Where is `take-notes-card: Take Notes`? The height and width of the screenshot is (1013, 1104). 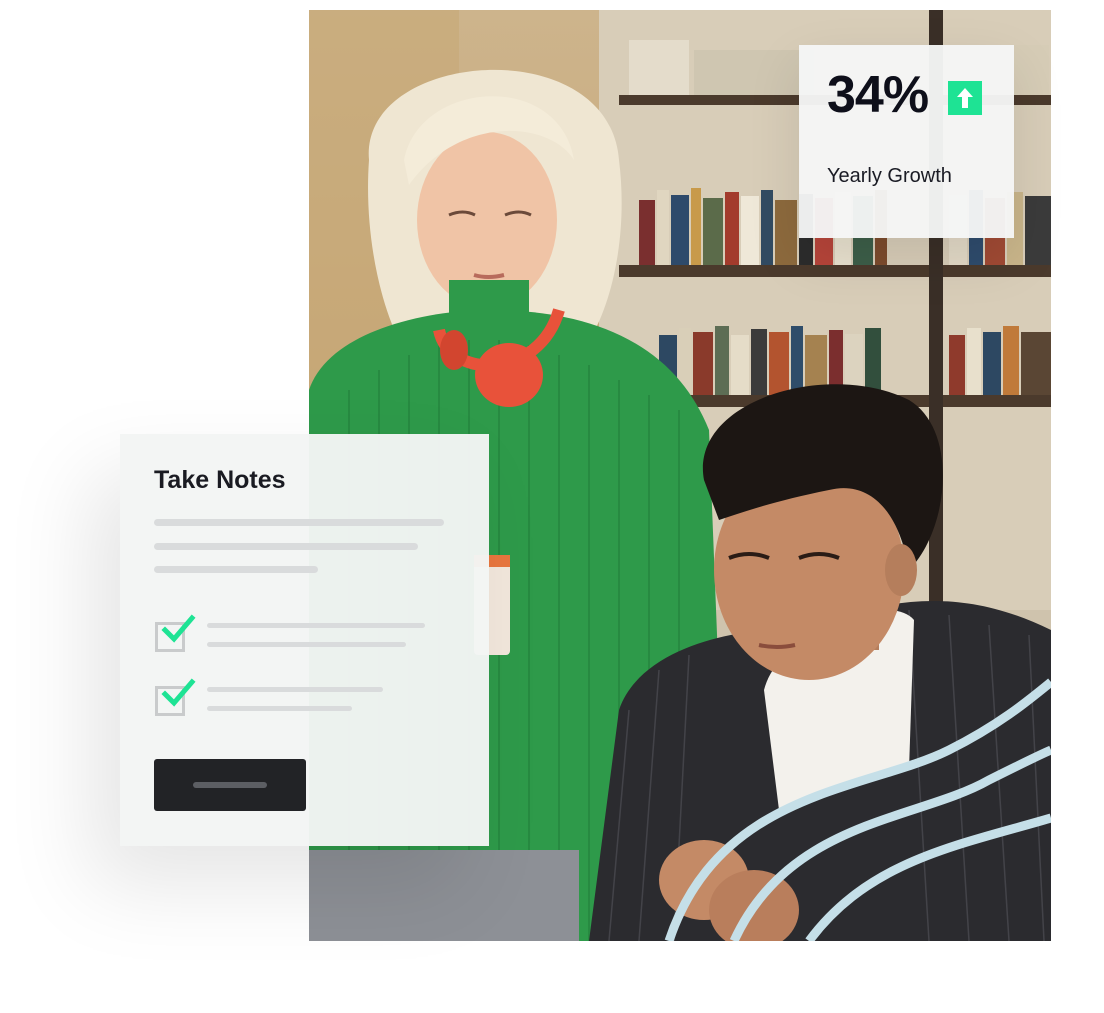 take-notes-card: Take Notes is located at coordinates (304, 640).